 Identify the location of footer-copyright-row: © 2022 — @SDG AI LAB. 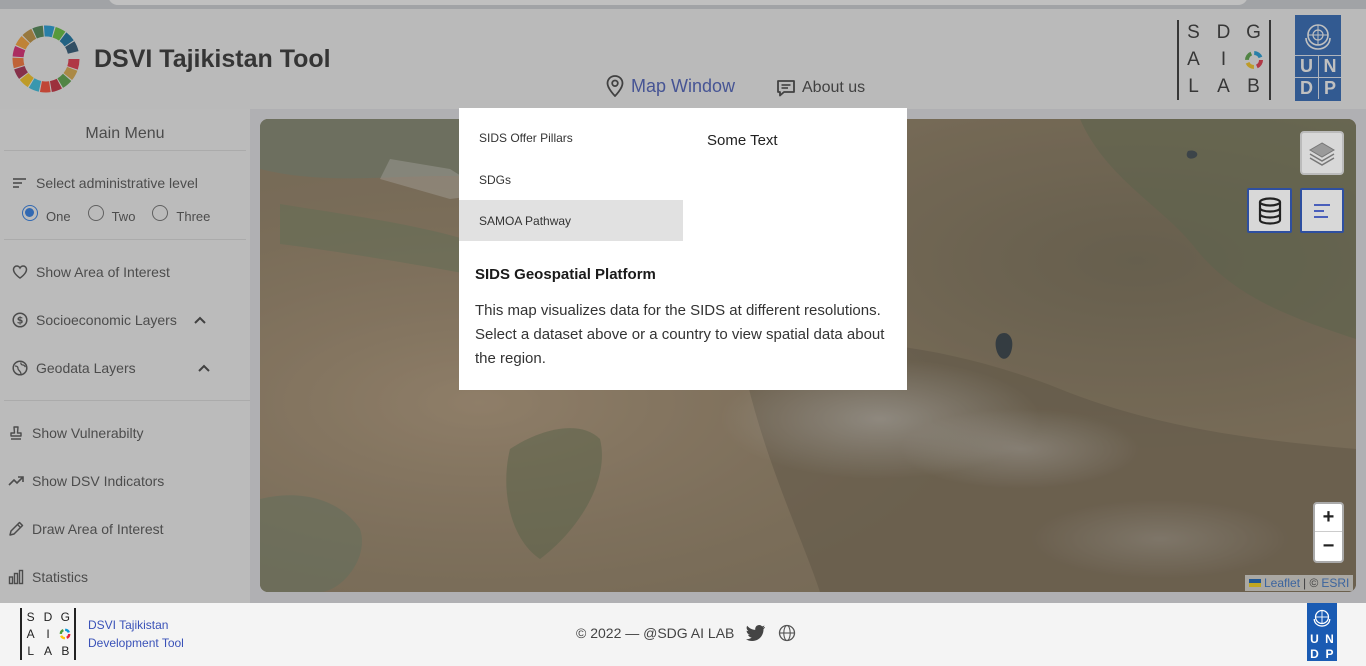
(686, 633).